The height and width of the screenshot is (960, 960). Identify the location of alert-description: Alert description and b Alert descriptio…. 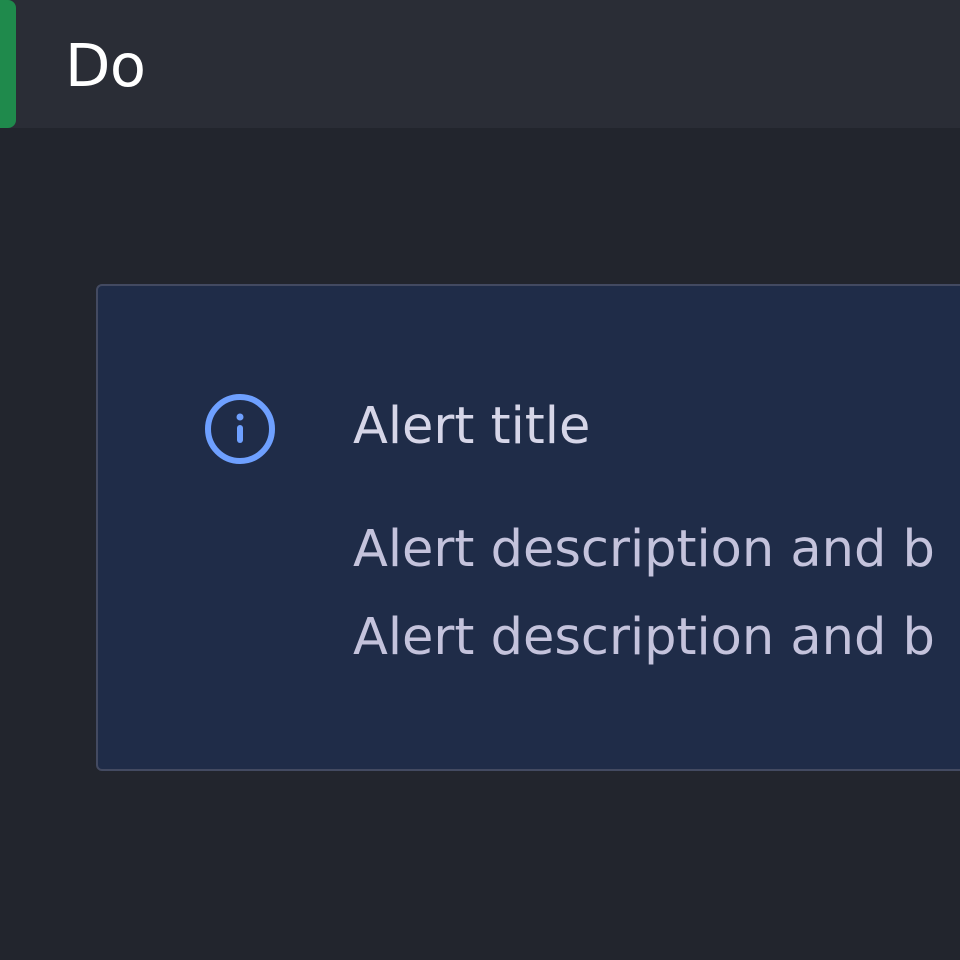
(644, 594).